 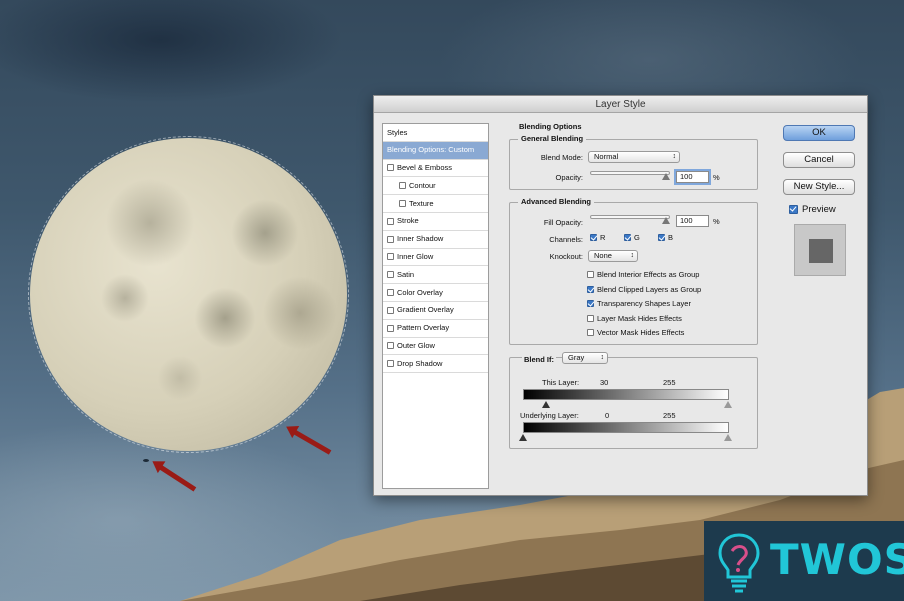 I want to click on option-blend-clipped-layers-as-group-checkbox: Blend Clipped Layers as Group, so click(x=644, y=289).